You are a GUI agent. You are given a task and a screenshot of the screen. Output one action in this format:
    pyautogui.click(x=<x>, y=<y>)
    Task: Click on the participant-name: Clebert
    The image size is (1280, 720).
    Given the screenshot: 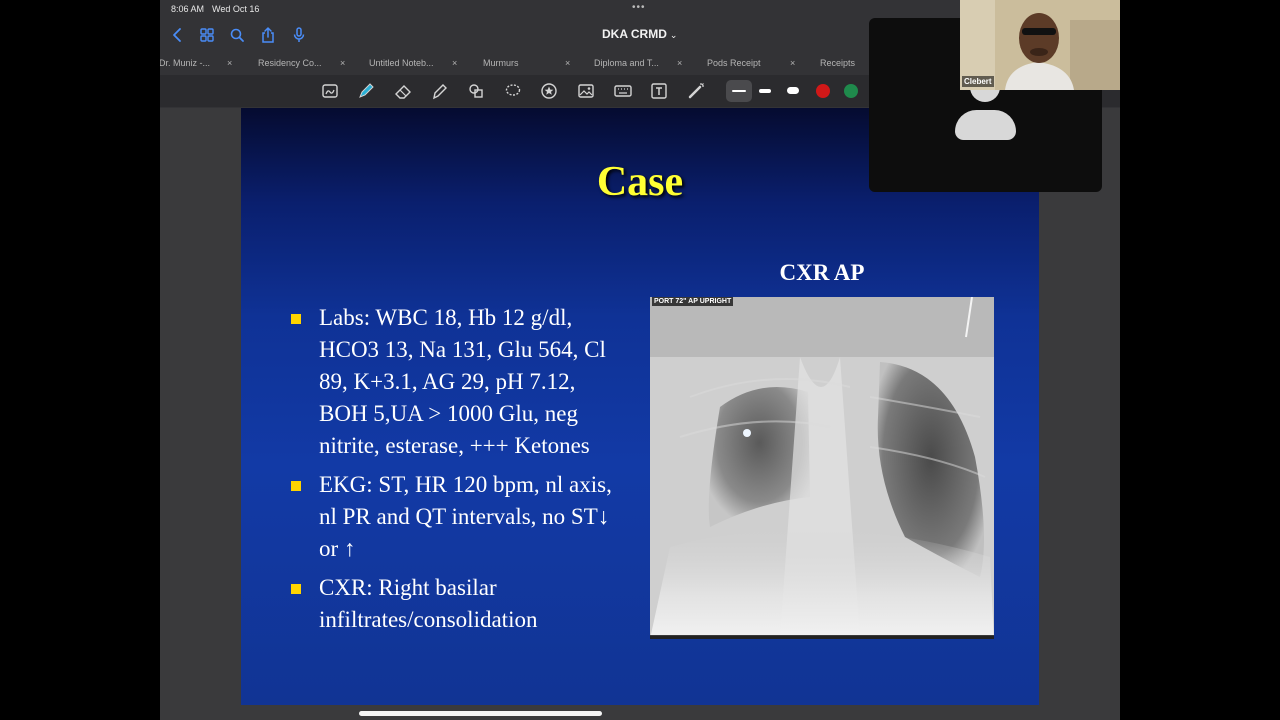 What is the action you would take?
    pyautogui.click(x=978, y=81)
    